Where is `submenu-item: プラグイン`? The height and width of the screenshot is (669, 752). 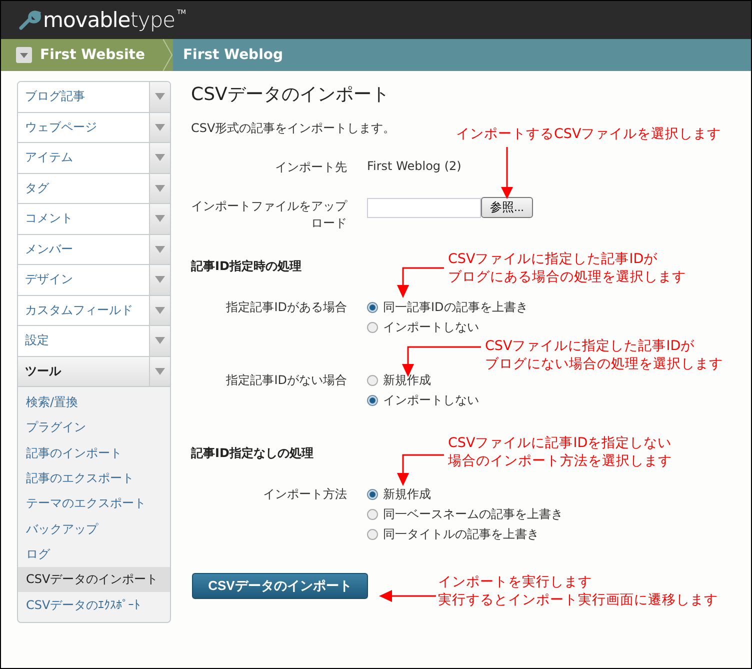 submenu-item: プラグイン is located at coordinates (94, 428).